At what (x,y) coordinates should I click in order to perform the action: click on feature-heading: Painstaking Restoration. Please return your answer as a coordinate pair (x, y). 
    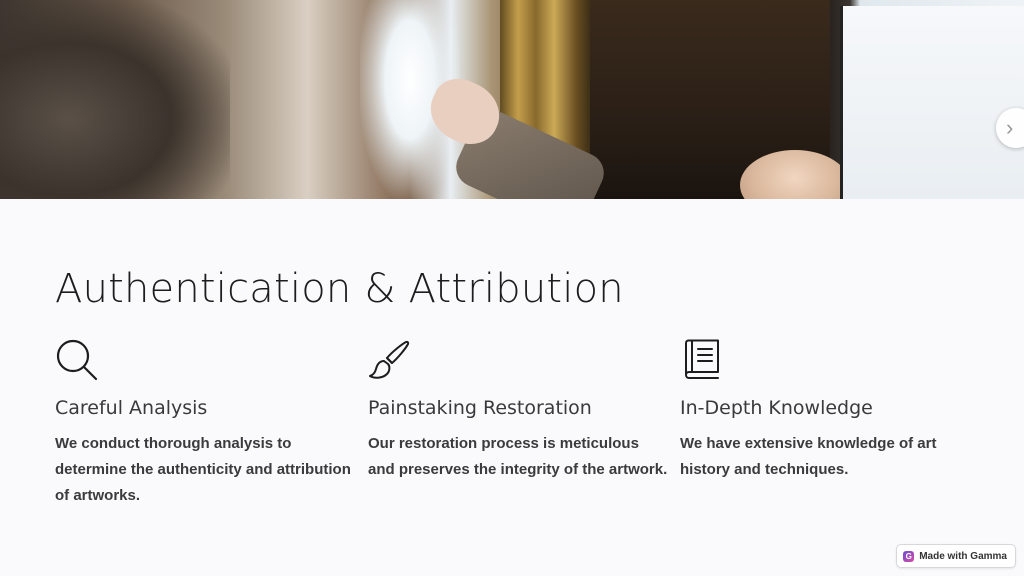
    Looking at the image, I should click on (480, 408).